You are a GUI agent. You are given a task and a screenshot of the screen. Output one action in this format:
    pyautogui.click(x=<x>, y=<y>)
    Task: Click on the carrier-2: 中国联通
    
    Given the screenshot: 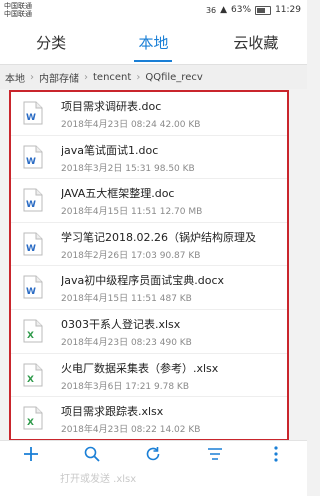 What is the action you would take?
    pyautogui.click(x=18, y=14)
    